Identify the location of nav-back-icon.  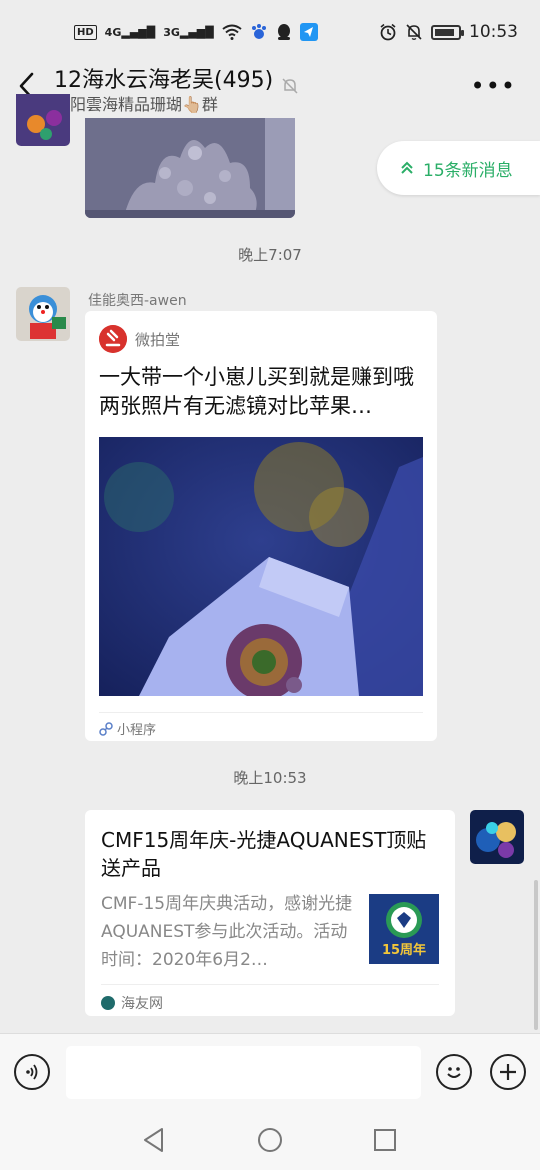
(154, 1140).